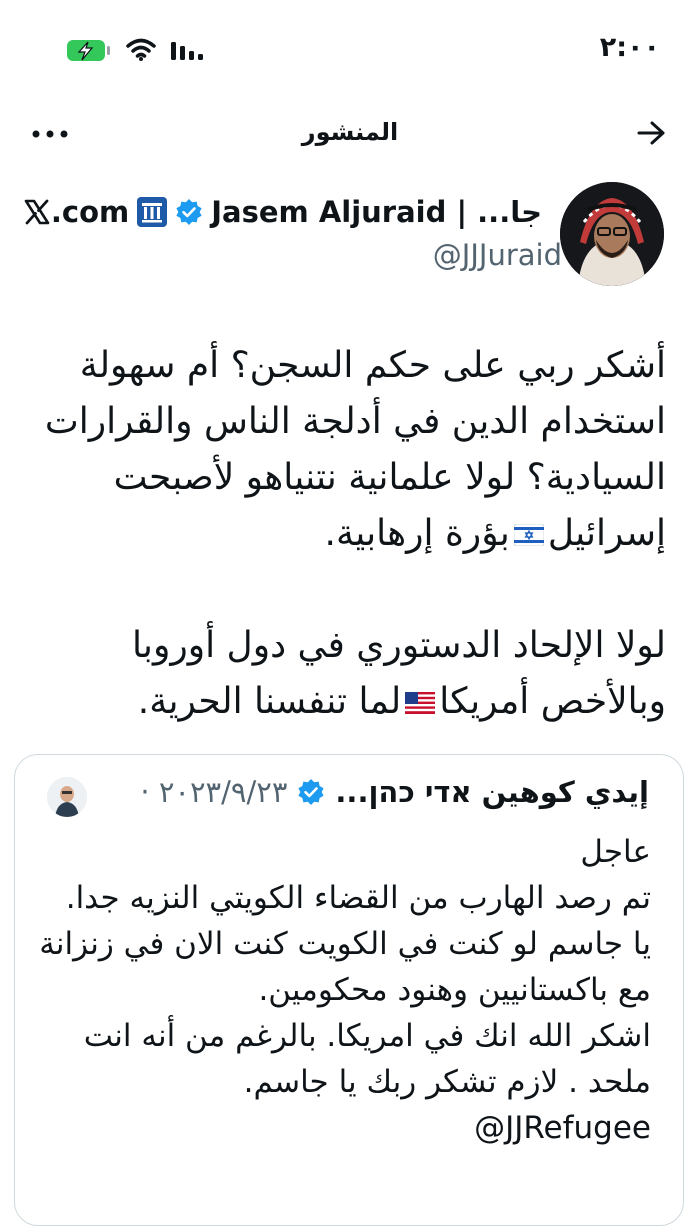 Image resolution: width=700 pixels, height=1226 pixels. I want to click on avatar-image, so click(612, 234).